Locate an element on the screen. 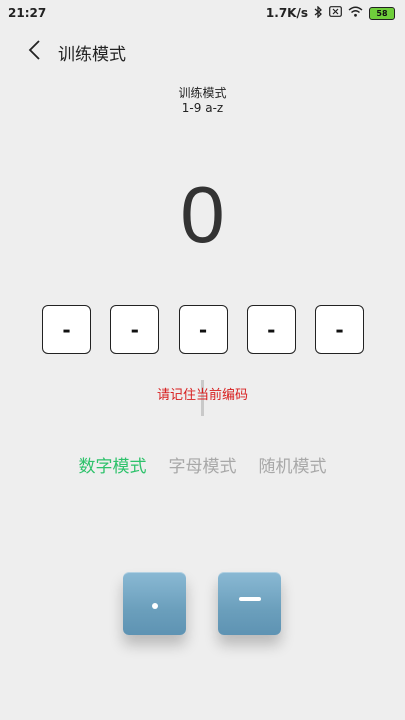 This screenshot has width=405, height=720. chevron-left-icon is located at coordinates (34, 52).